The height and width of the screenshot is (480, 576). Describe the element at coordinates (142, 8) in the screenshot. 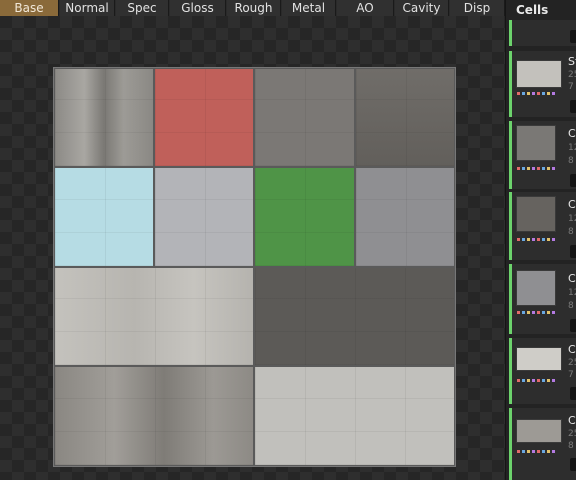

I see `tab-spec: Spec` at that location.